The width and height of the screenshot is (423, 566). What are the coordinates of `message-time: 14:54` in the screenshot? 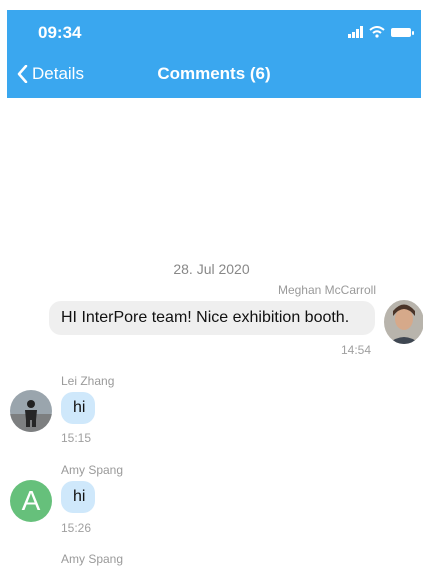 It's located at (356, 350).